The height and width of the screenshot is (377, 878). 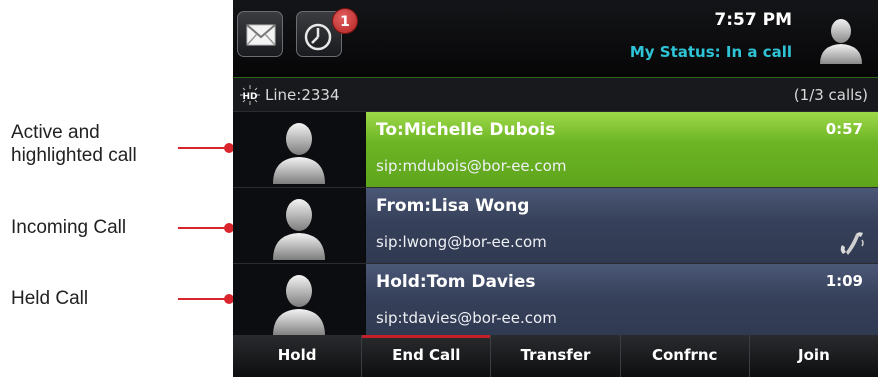 I want to click on caller-sip: sip:lwong@bor-ee.com, so click(x=461, y=242).